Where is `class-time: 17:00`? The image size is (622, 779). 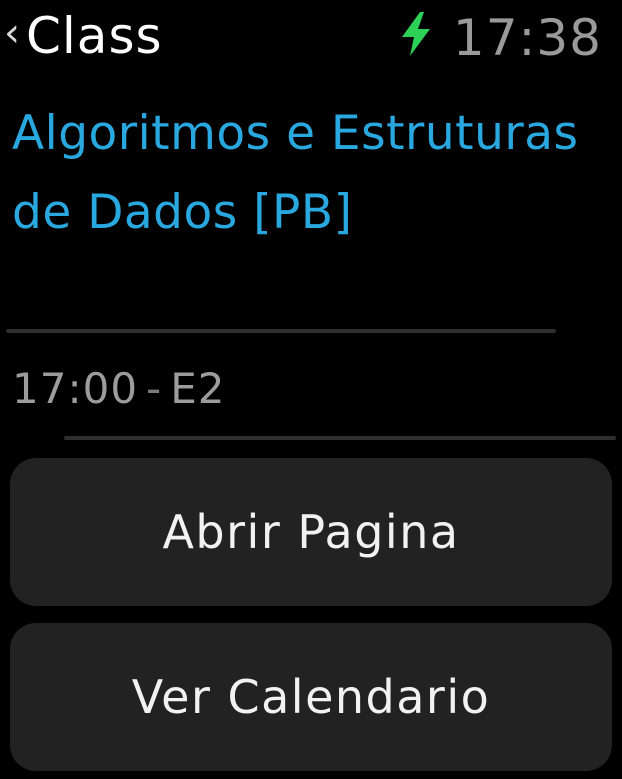 class-time: 17:00 is located at coordinates (75, 388).